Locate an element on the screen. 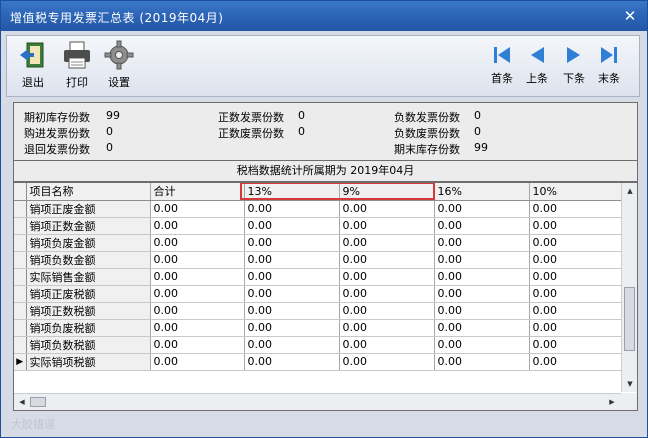 The width and height of the screenshot is (648, 438). table-row: 销项正数税额 0.00 0.00 0.00 0.00 0.00 is located at coordinates (318, 311).